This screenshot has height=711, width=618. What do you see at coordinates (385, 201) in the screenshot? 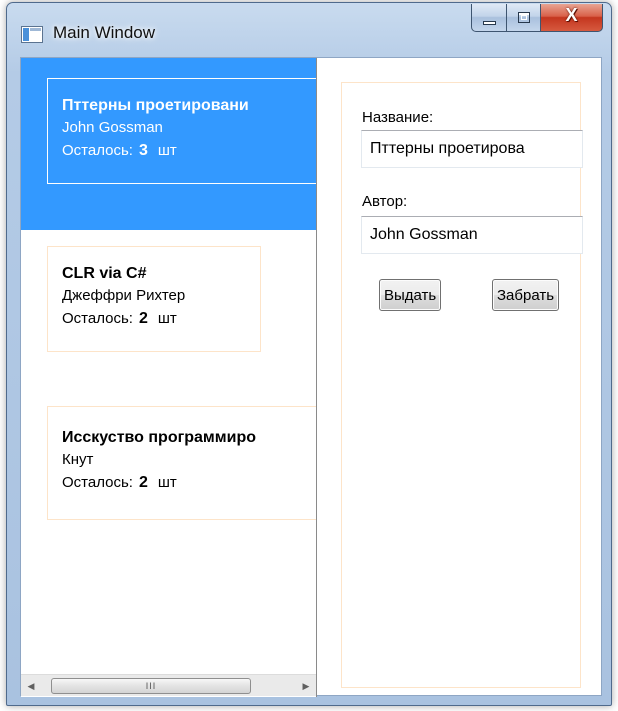
I see `author-label: Автор:` at bounding box center [385, 201].